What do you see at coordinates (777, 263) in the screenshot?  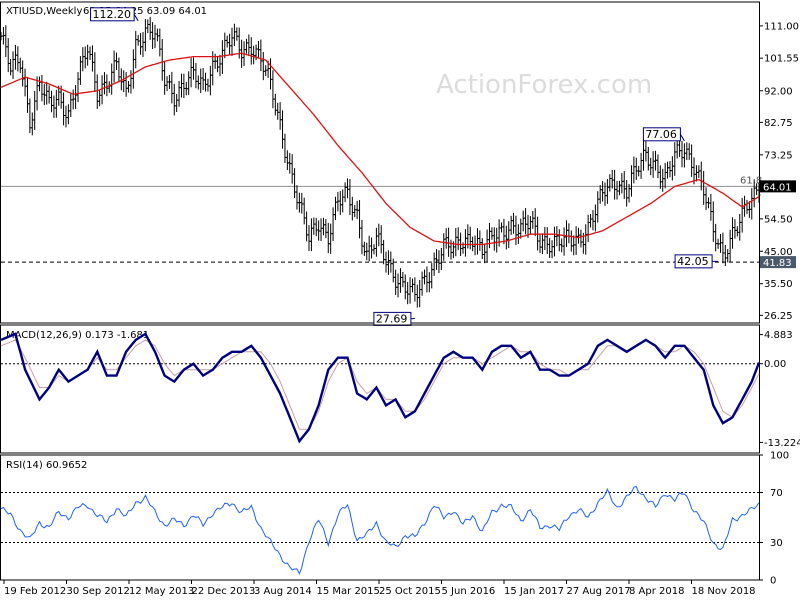 I see `support-tag: 41.83` at bounding box center [777, 263].